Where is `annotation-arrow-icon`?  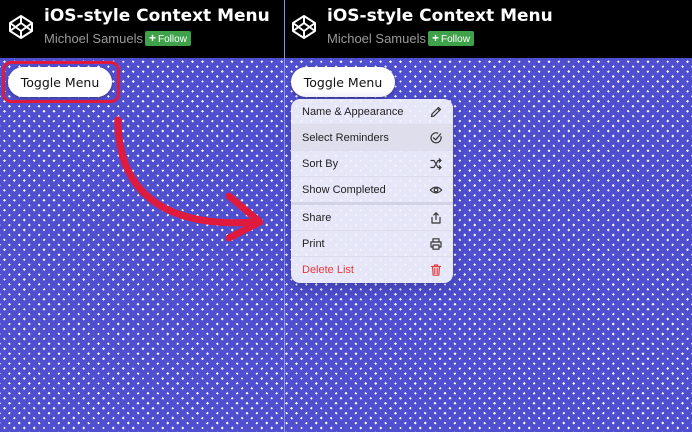
annotation-arrow-icon is located at coordinates (189, 179).